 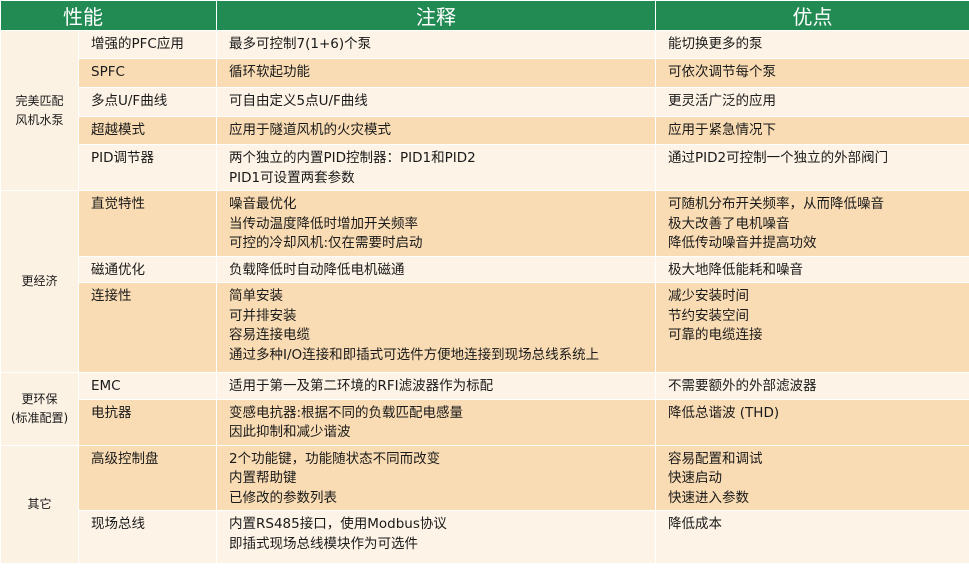 What do you see at coordinates (147, 386) in the screenshot?
I see `feature-cell: EMC` at bounding box center [147, 386].